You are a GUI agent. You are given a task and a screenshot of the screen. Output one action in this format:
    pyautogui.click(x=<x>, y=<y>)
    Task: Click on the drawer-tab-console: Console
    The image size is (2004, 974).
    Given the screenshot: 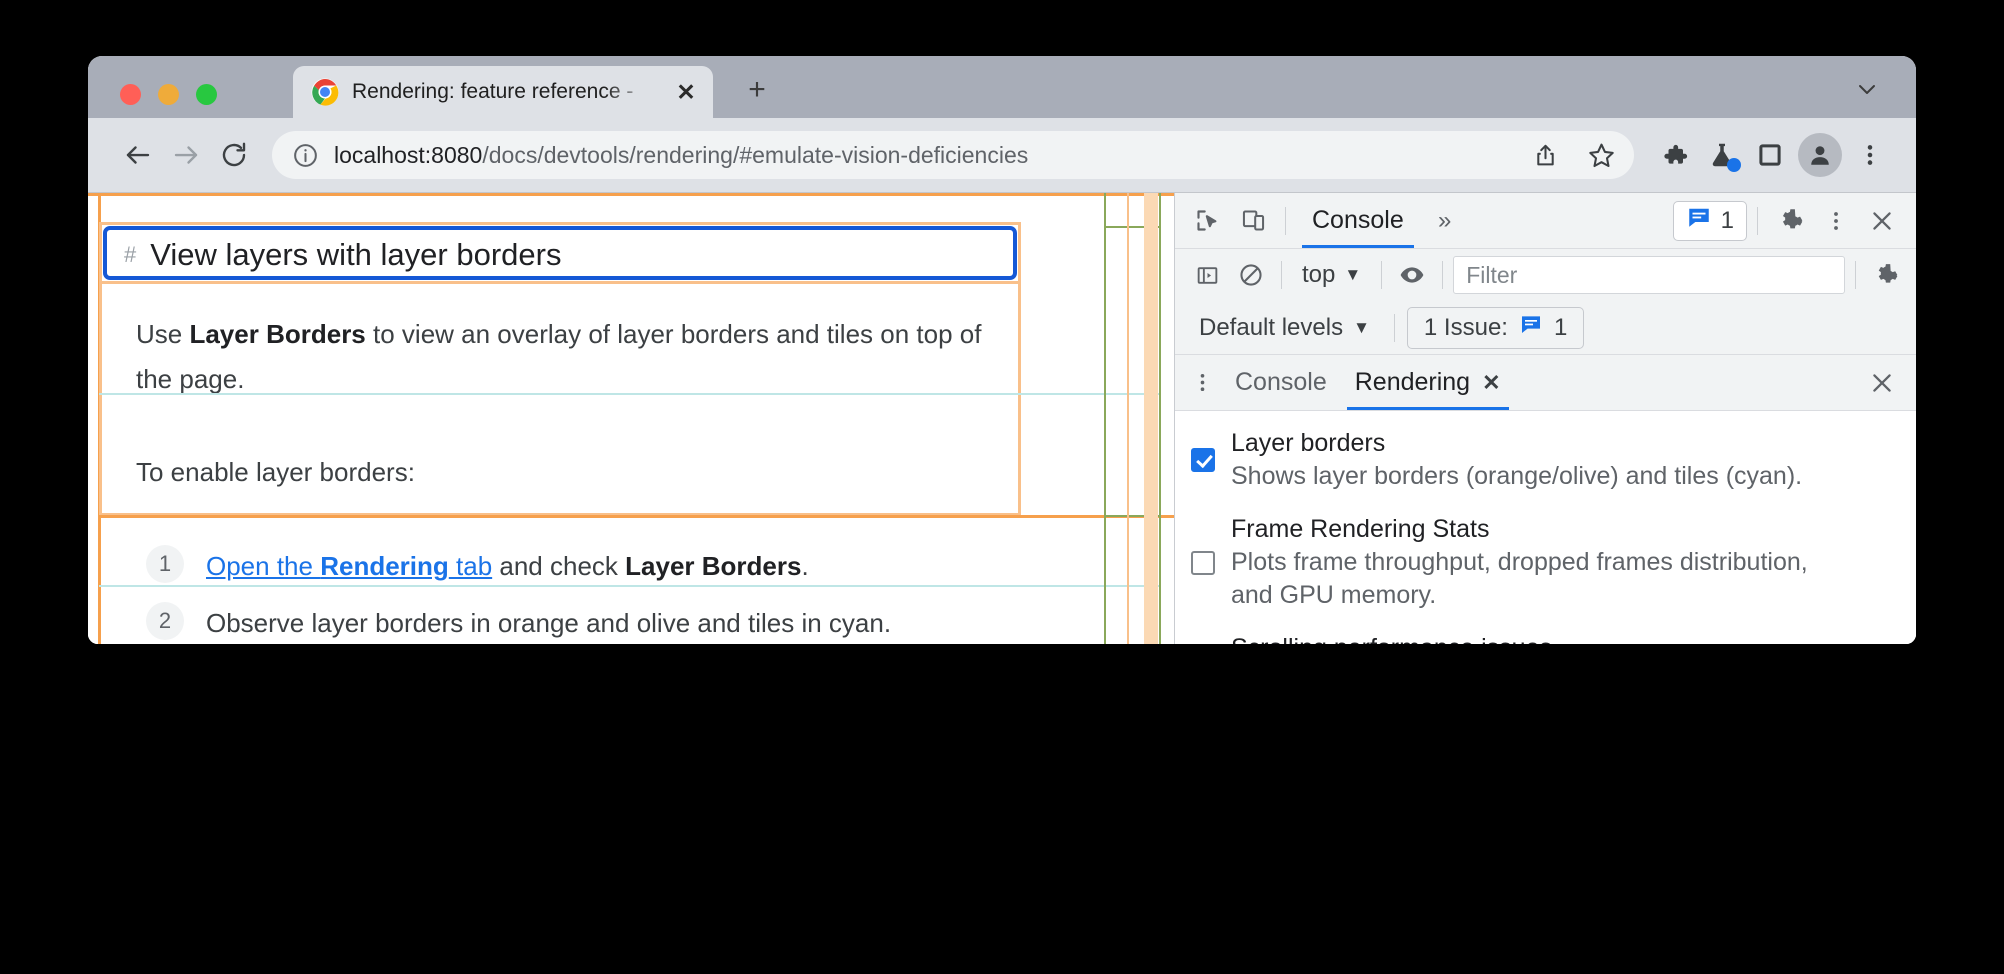 What is the action you would take?
    pyautogui.click(x=1281, y=382)
    